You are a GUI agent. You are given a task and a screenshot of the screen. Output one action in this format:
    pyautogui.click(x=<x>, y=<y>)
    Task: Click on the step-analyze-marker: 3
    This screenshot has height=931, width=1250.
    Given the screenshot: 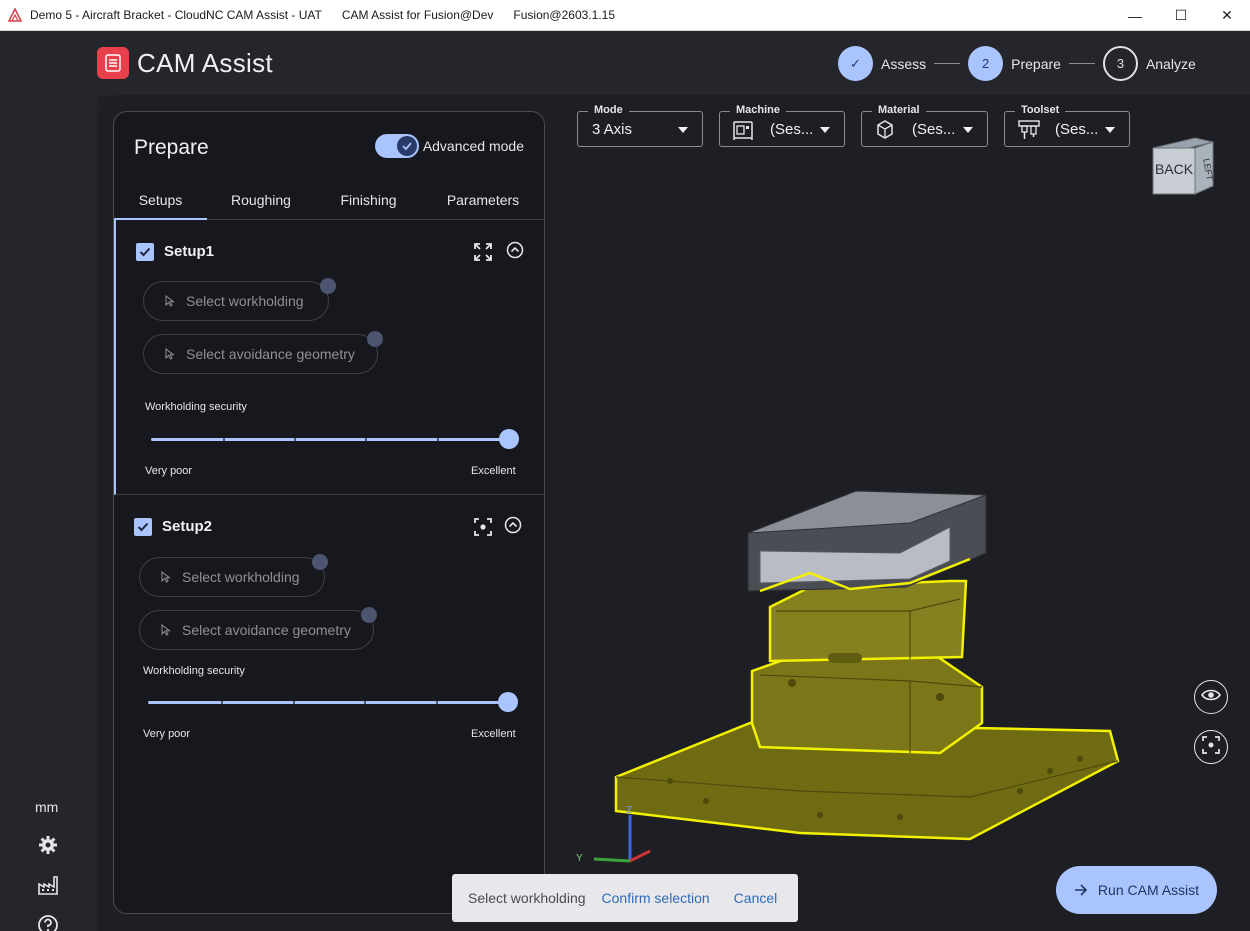 What is the action you would take?
    pyautogui.click(x=1120, y=63)
    